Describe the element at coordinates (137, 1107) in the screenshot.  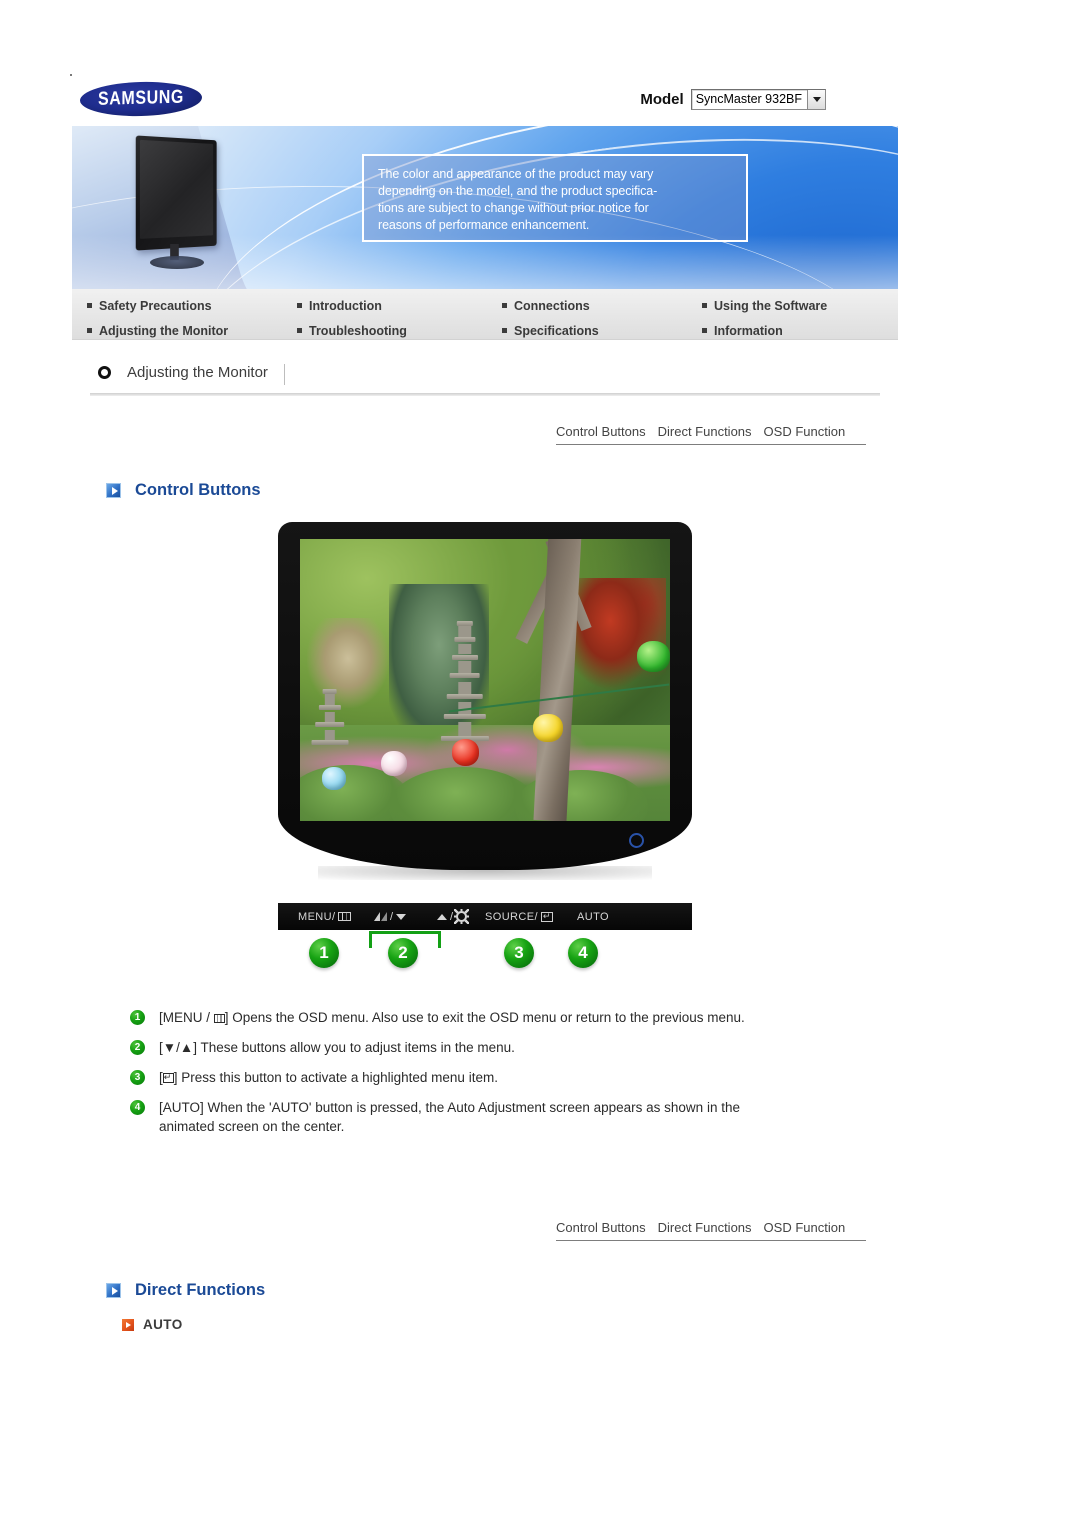
I see `description-badge: 4` at that location.